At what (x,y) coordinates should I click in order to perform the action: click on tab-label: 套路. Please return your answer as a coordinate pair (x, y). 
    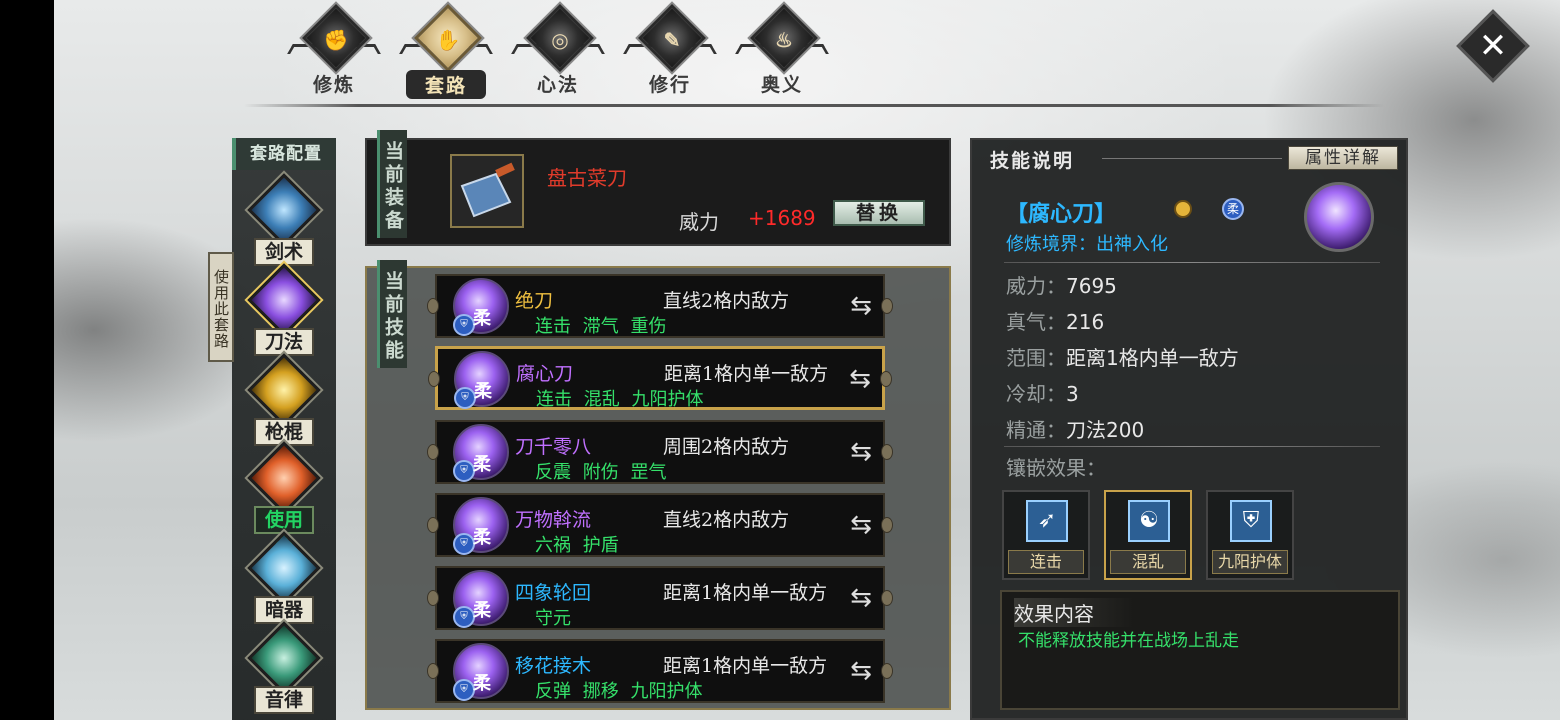
    Looking at the image, I should click on (446, 84).